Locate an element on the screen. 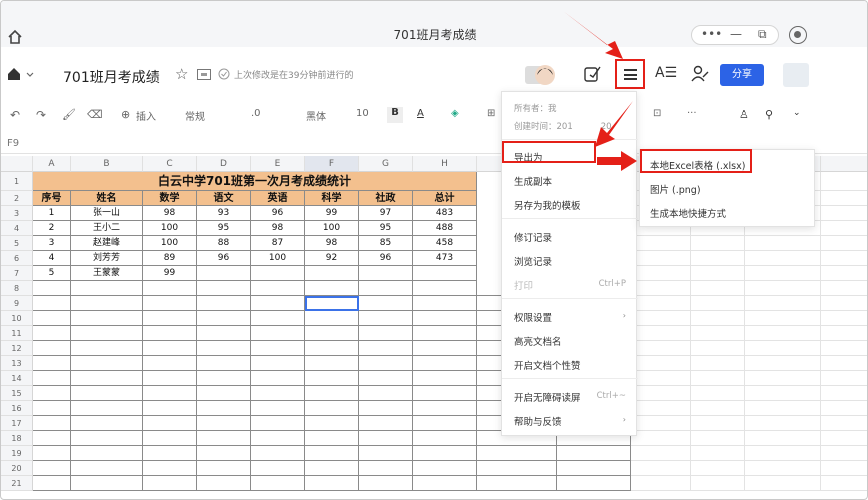 This screenshot has width=868, height=500. menu-item: 浏览记录 is located at coordinates (533, 261).